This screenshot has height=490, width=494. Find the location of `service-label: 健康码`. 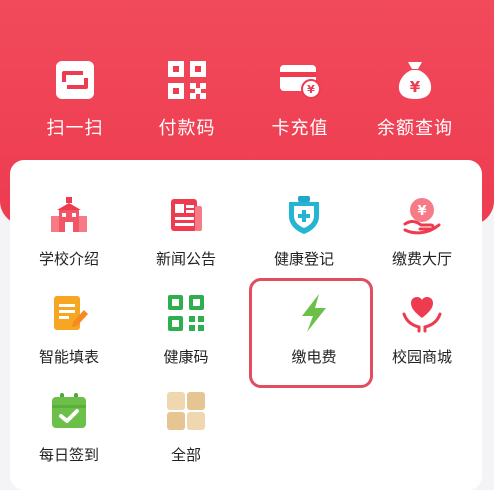

service-label: 健康码 is located at coordinates (186, 357).